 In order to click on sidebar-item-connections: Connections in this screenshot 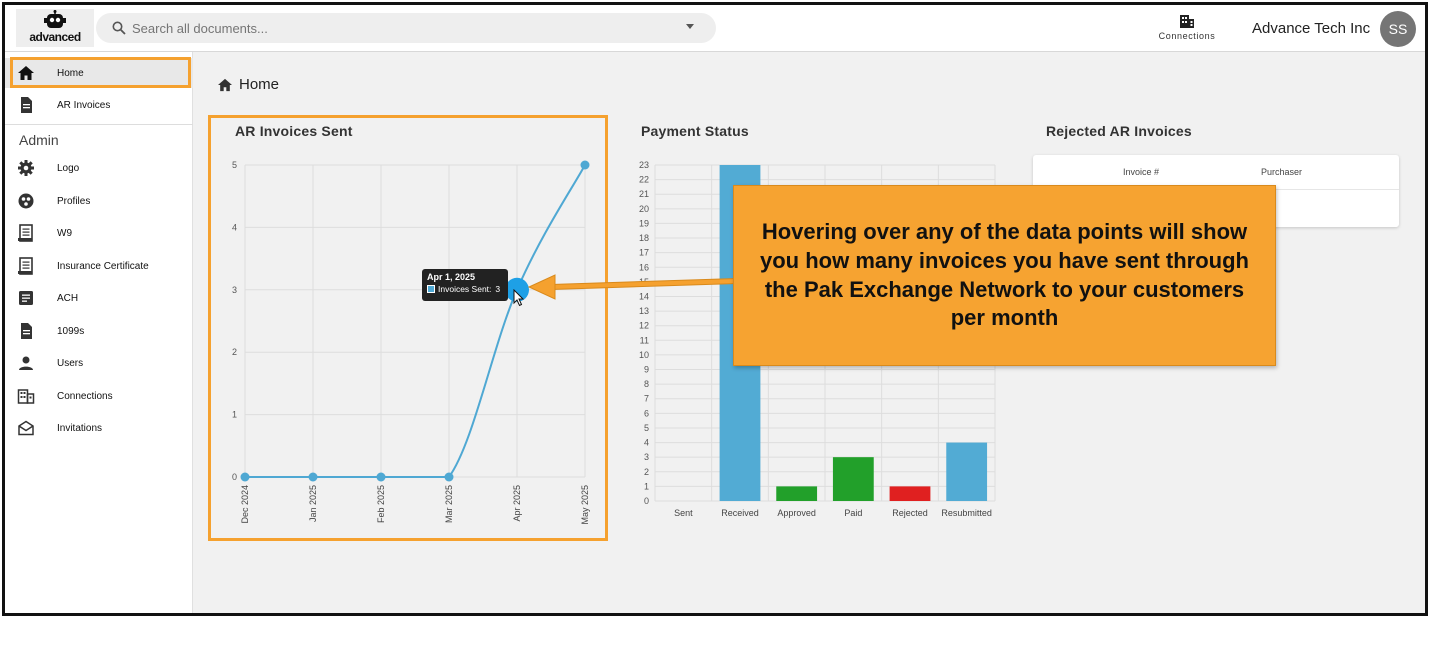, I will do `click(99, 396)`.